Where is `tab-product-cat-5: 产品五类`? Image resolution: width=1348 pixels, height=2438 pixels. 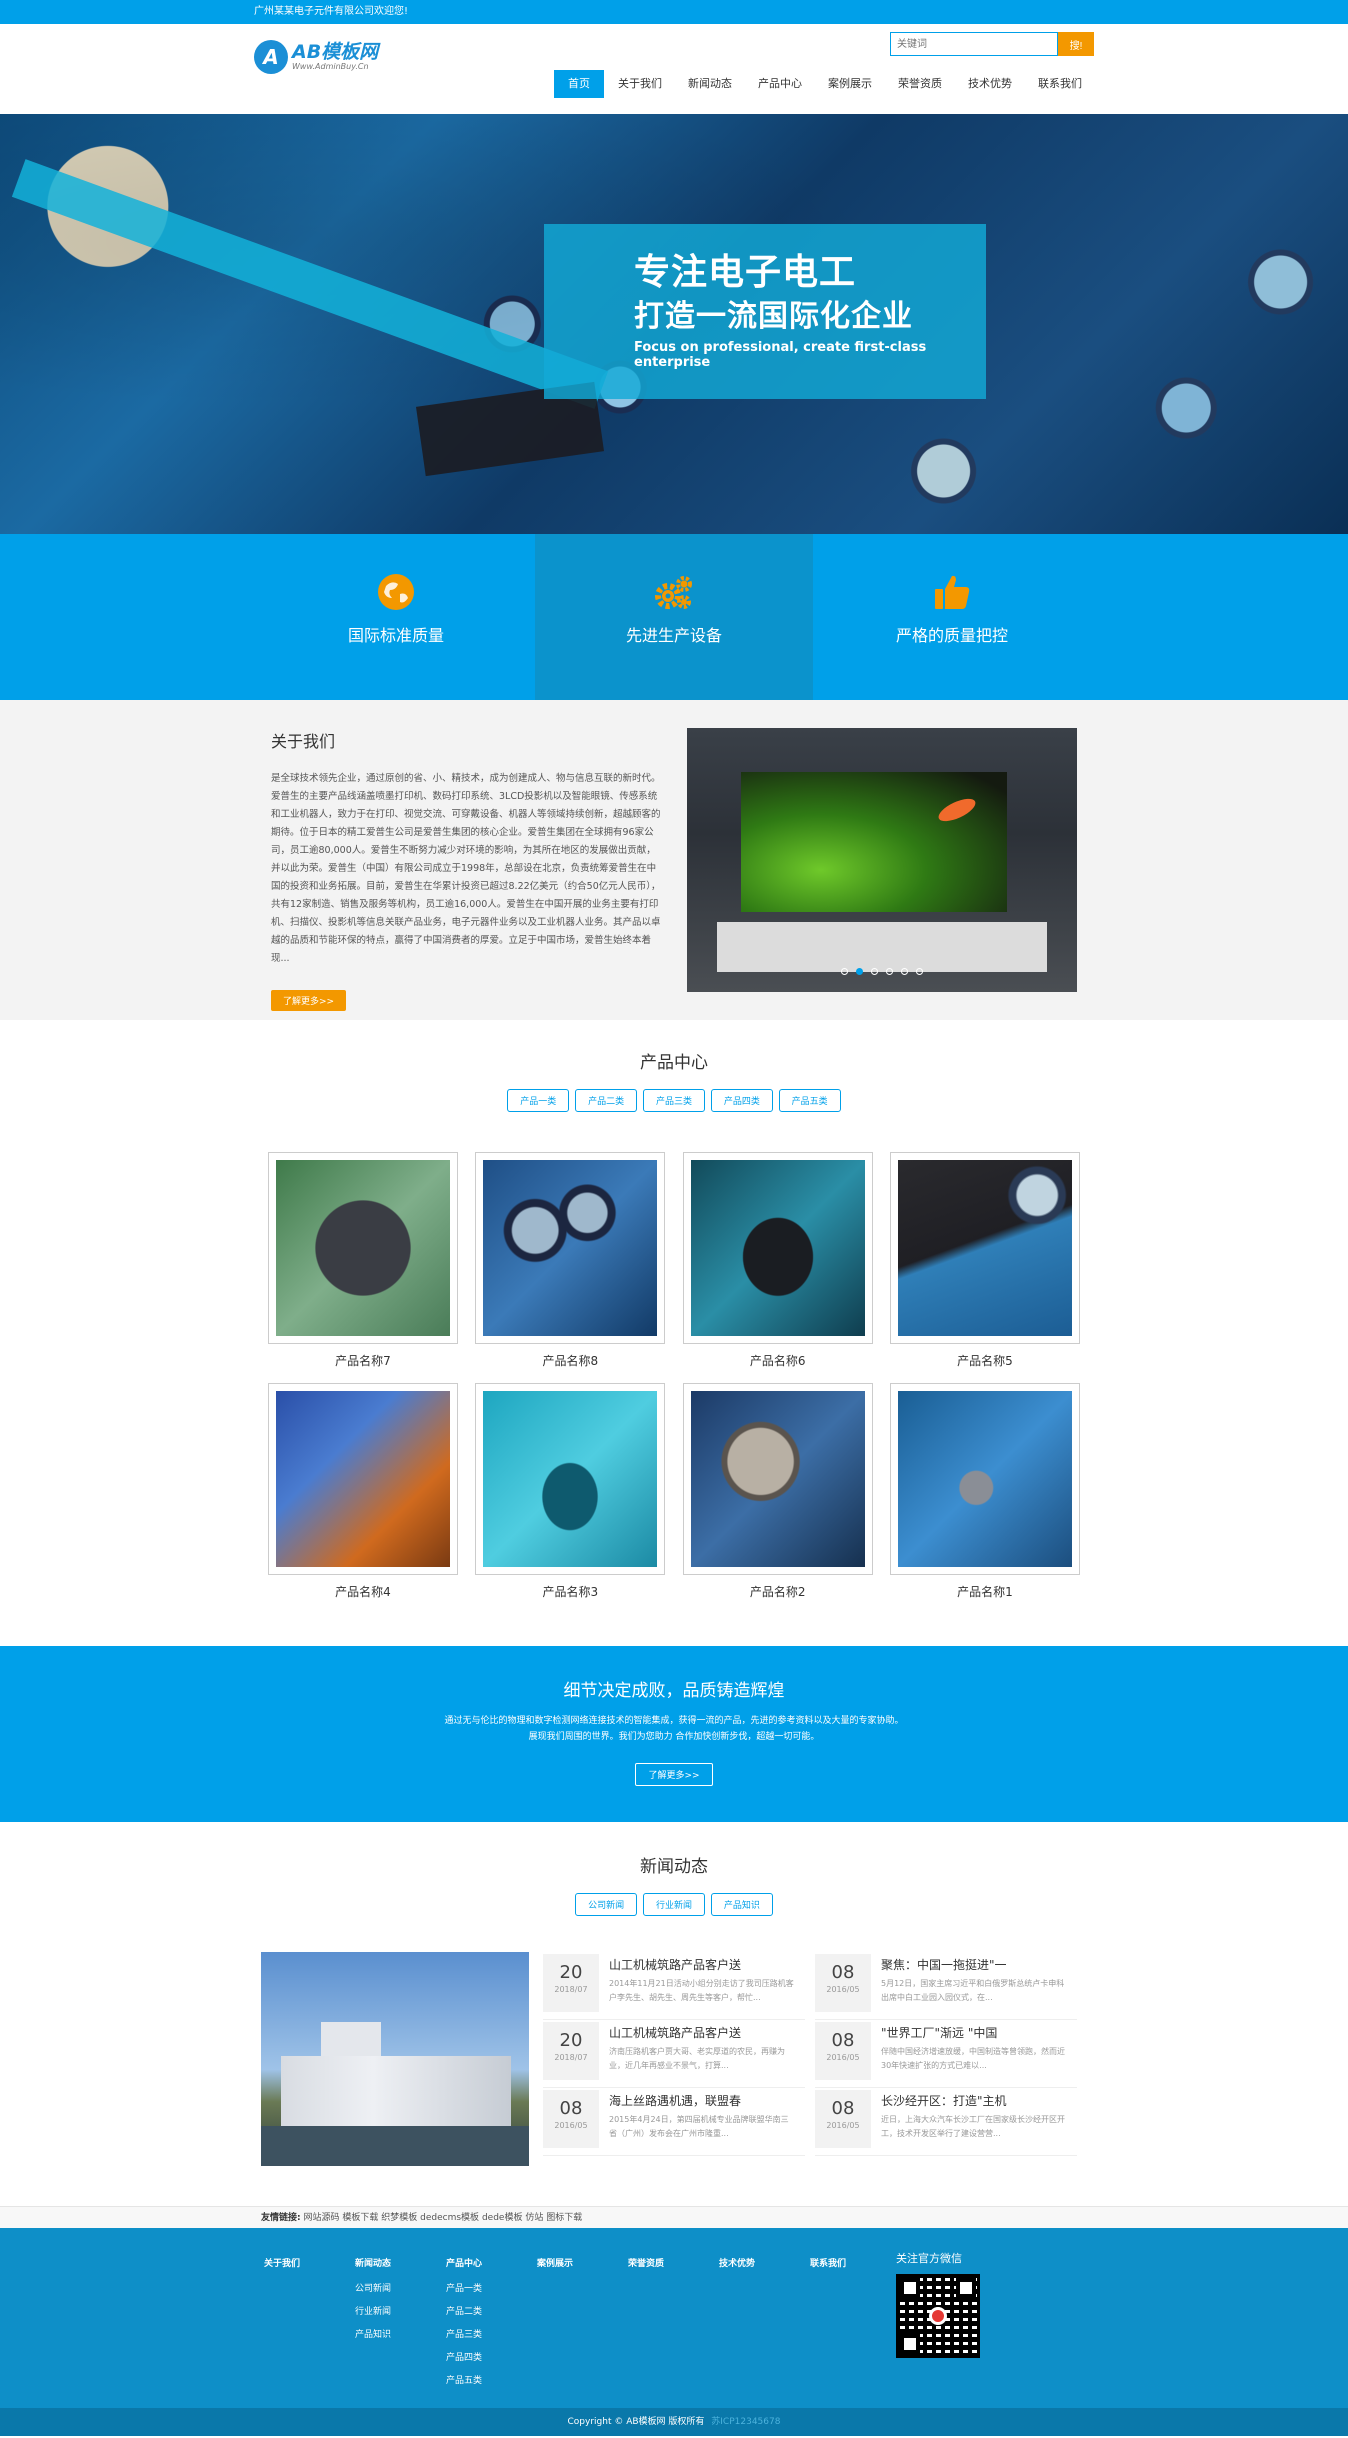
tab-product-cat-5: 产品五类 is located at coordinates (809, 1100).